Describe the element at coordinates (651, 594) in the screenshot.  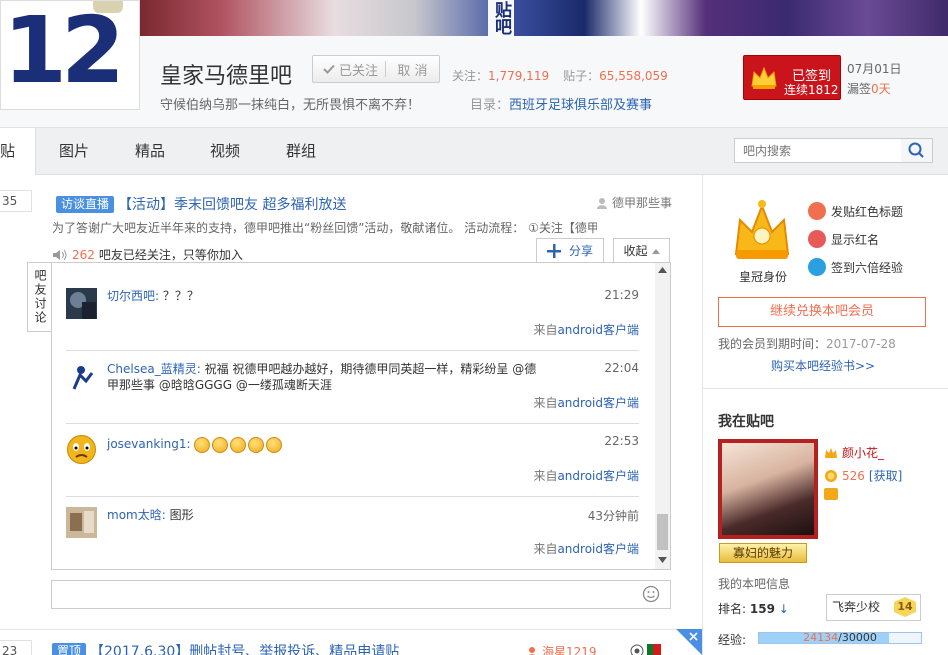
I see `emoji-picker-icon` at that location.